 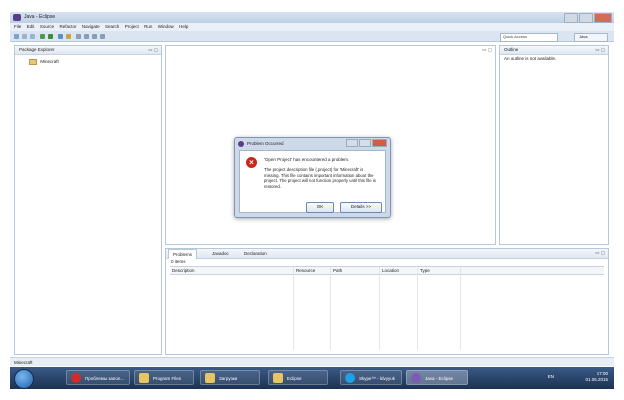 What do you see at coordinates (387, 254) in the screenshot?
I see `bottom-tabs: Problems Javadoc Declaration ▭ ▢` at bounding box center [387, 254].